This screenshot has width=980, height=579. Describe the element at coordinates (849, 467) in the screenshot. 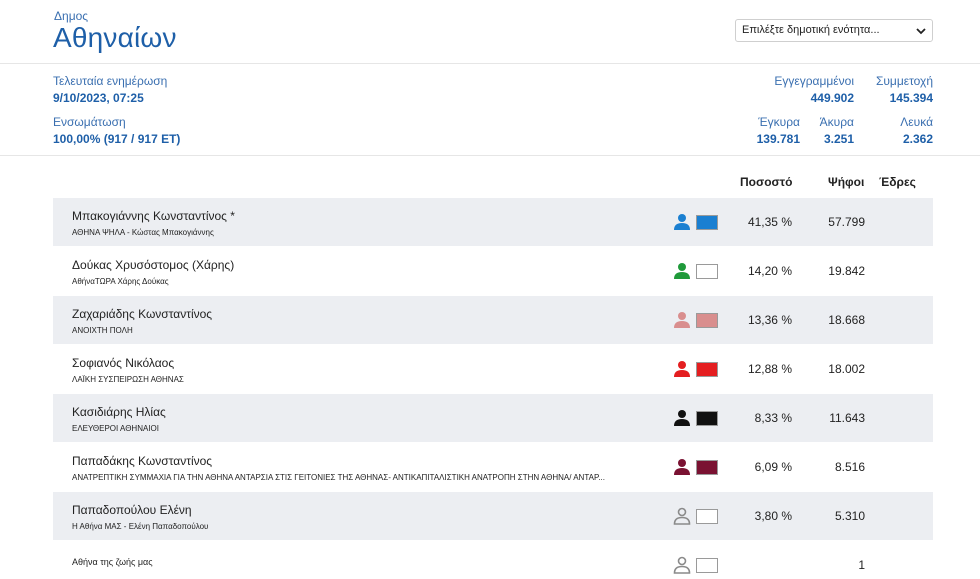

I see `votes-value: 8.516` at that location.